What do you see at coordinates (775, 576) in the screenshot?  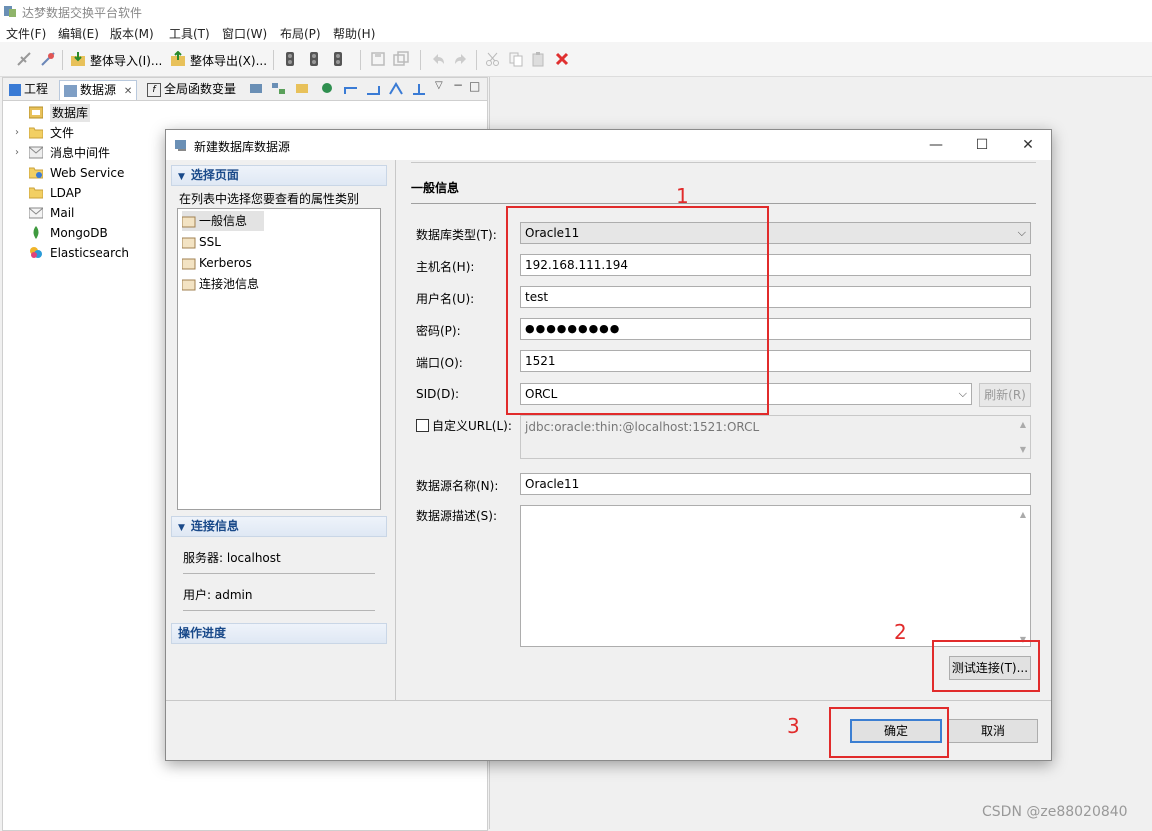 I see `ds-desc-textarea: ▲ ▼` at bounding box center [775, 576].